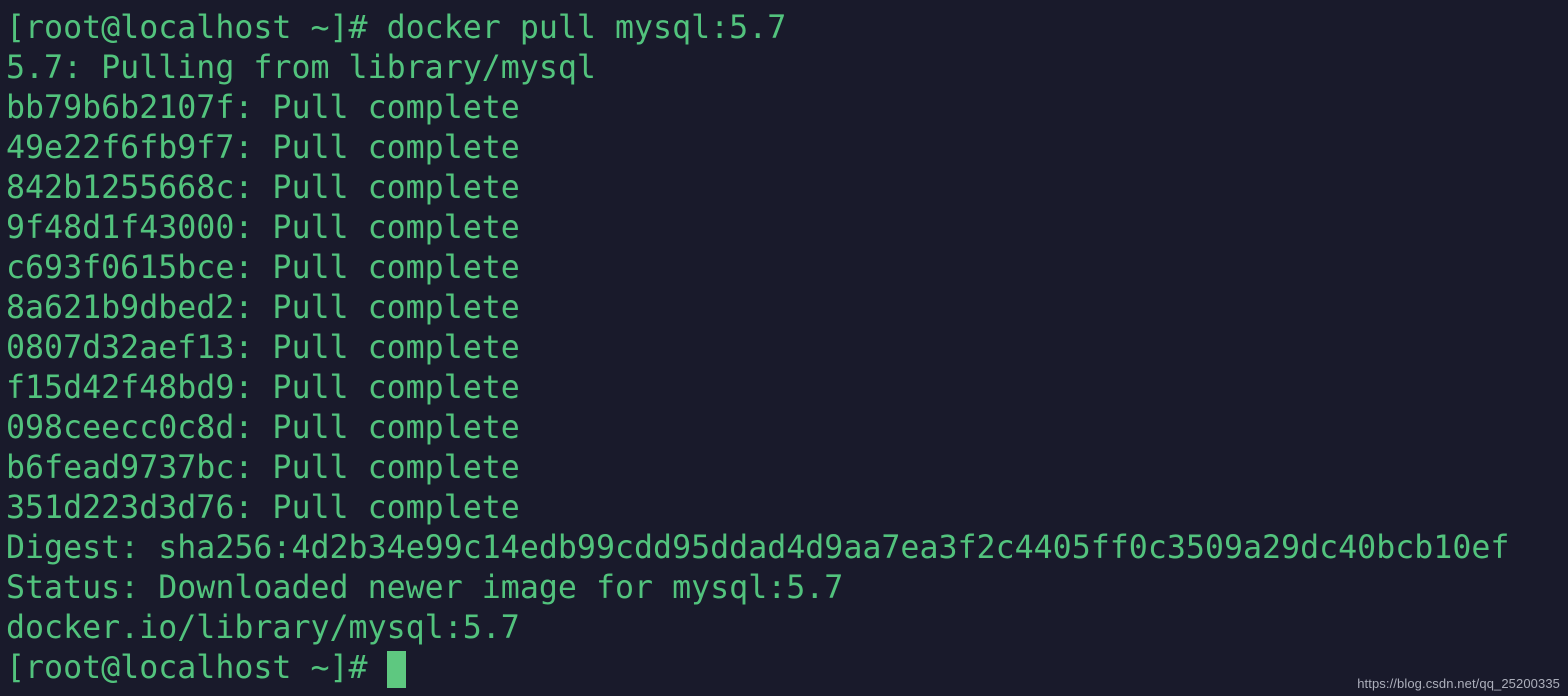 Image resolution: width=1568 pixels, height=696 pixels. What do you see at coordinates (263, 188) in the screenshot?
I see `terminal-line-layer-3: 842b1255668c: Pull complete` at bounding box center [263, 188].